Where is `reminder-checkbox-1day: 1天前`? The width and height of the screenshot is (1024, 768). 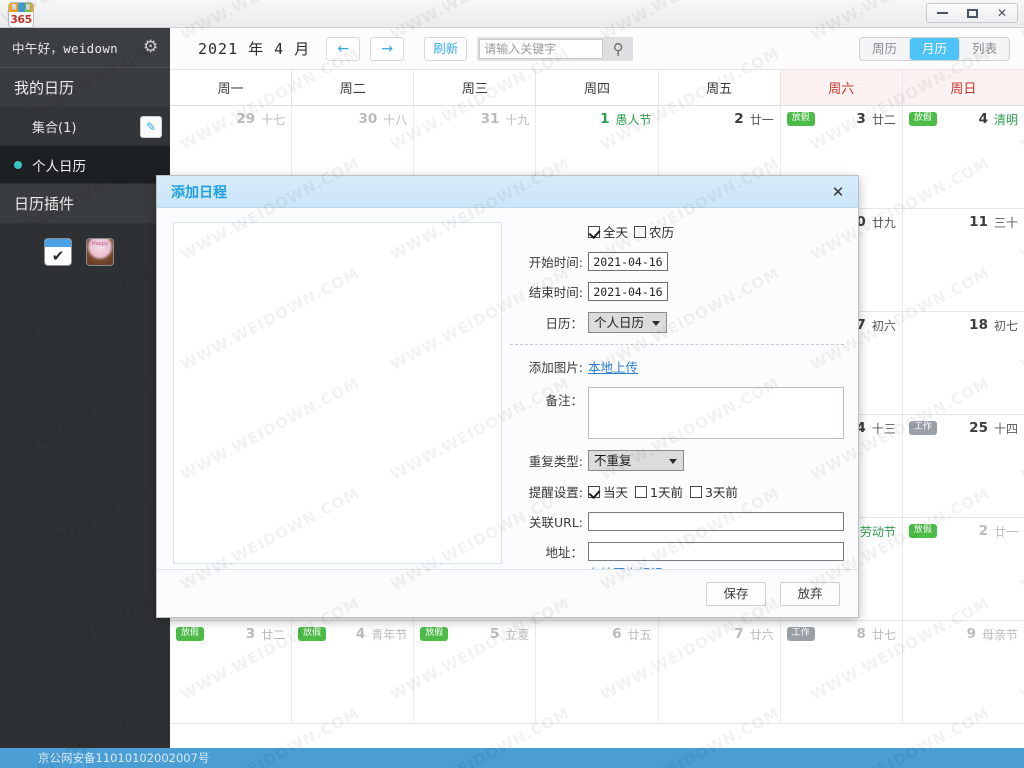
reminder-checkbox-1day: 1天前 is located at coordinates (659, 491).